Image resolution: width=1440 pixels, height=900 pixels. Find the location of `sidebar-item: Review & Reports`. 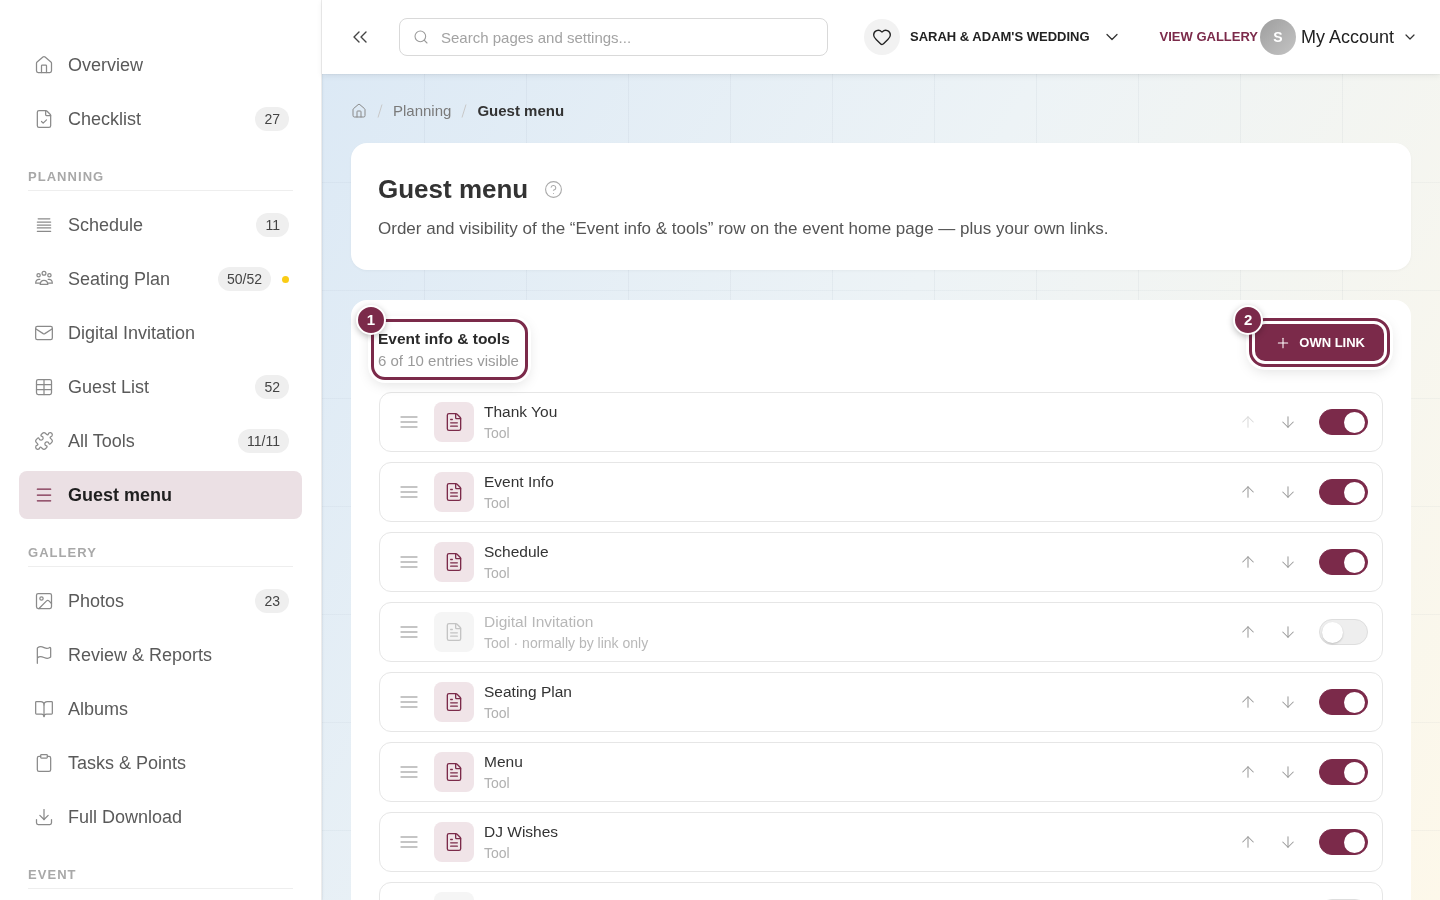

sidebar-item: Review & Reports is located at coordinates (160, 655).